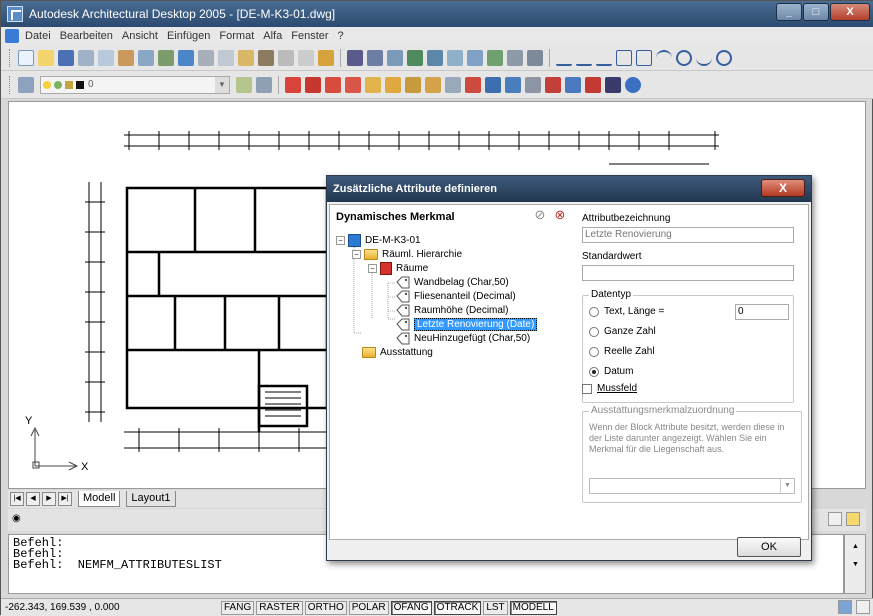 The image size is (873, 616). What do you see at coordinates (264, 84) in the screenshot?
I see `layer-previous-icon` at bounding box center [264, 84].